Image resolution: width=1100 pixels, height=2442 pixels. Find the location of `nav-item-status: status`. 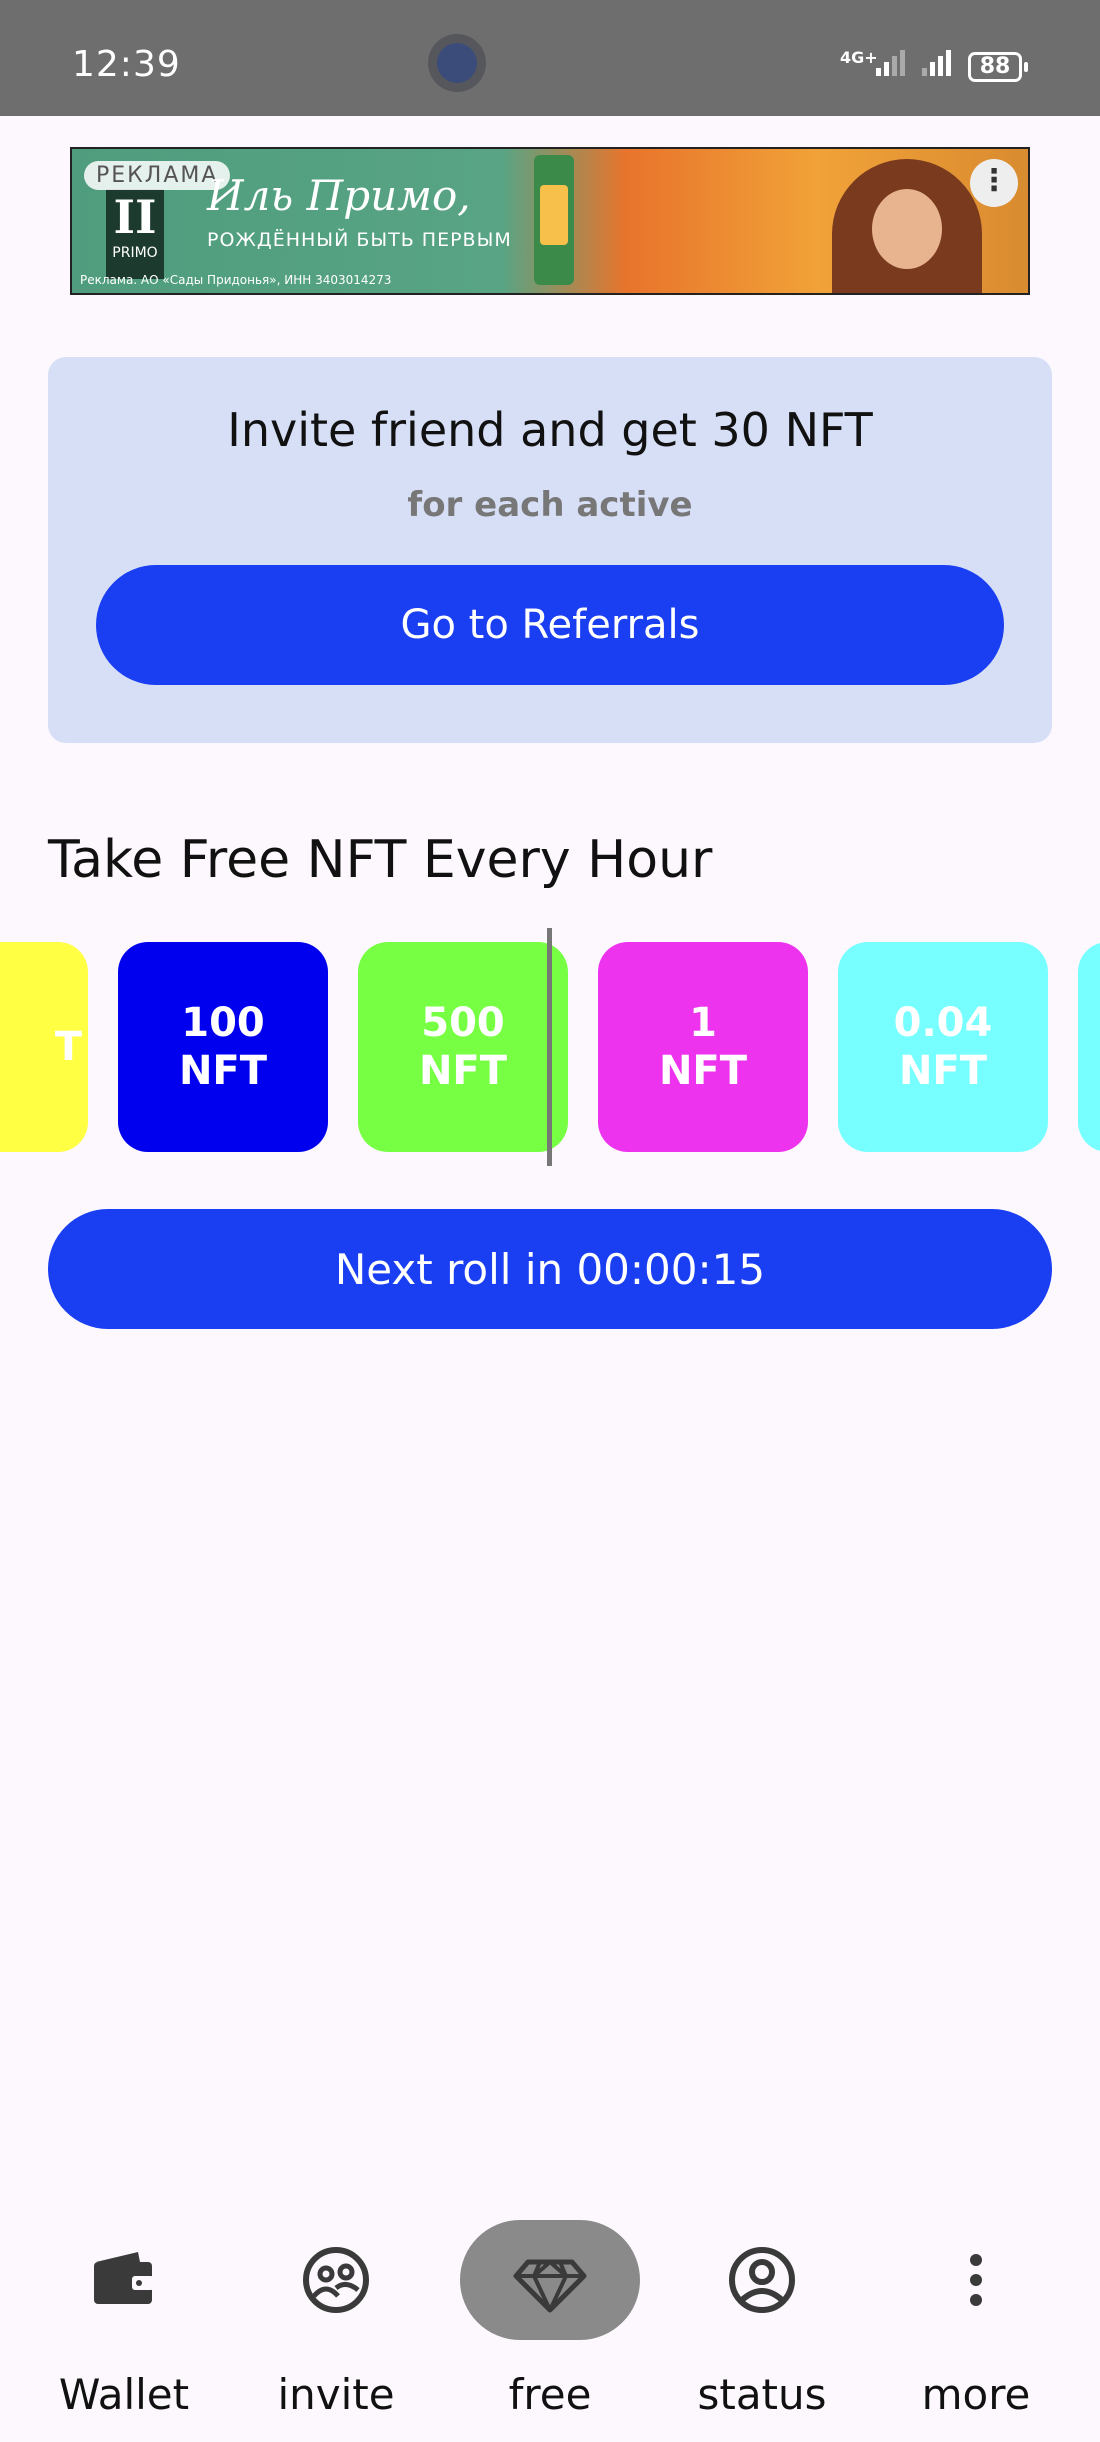

nav-item-status: status is located at coordinates (762, 2311).